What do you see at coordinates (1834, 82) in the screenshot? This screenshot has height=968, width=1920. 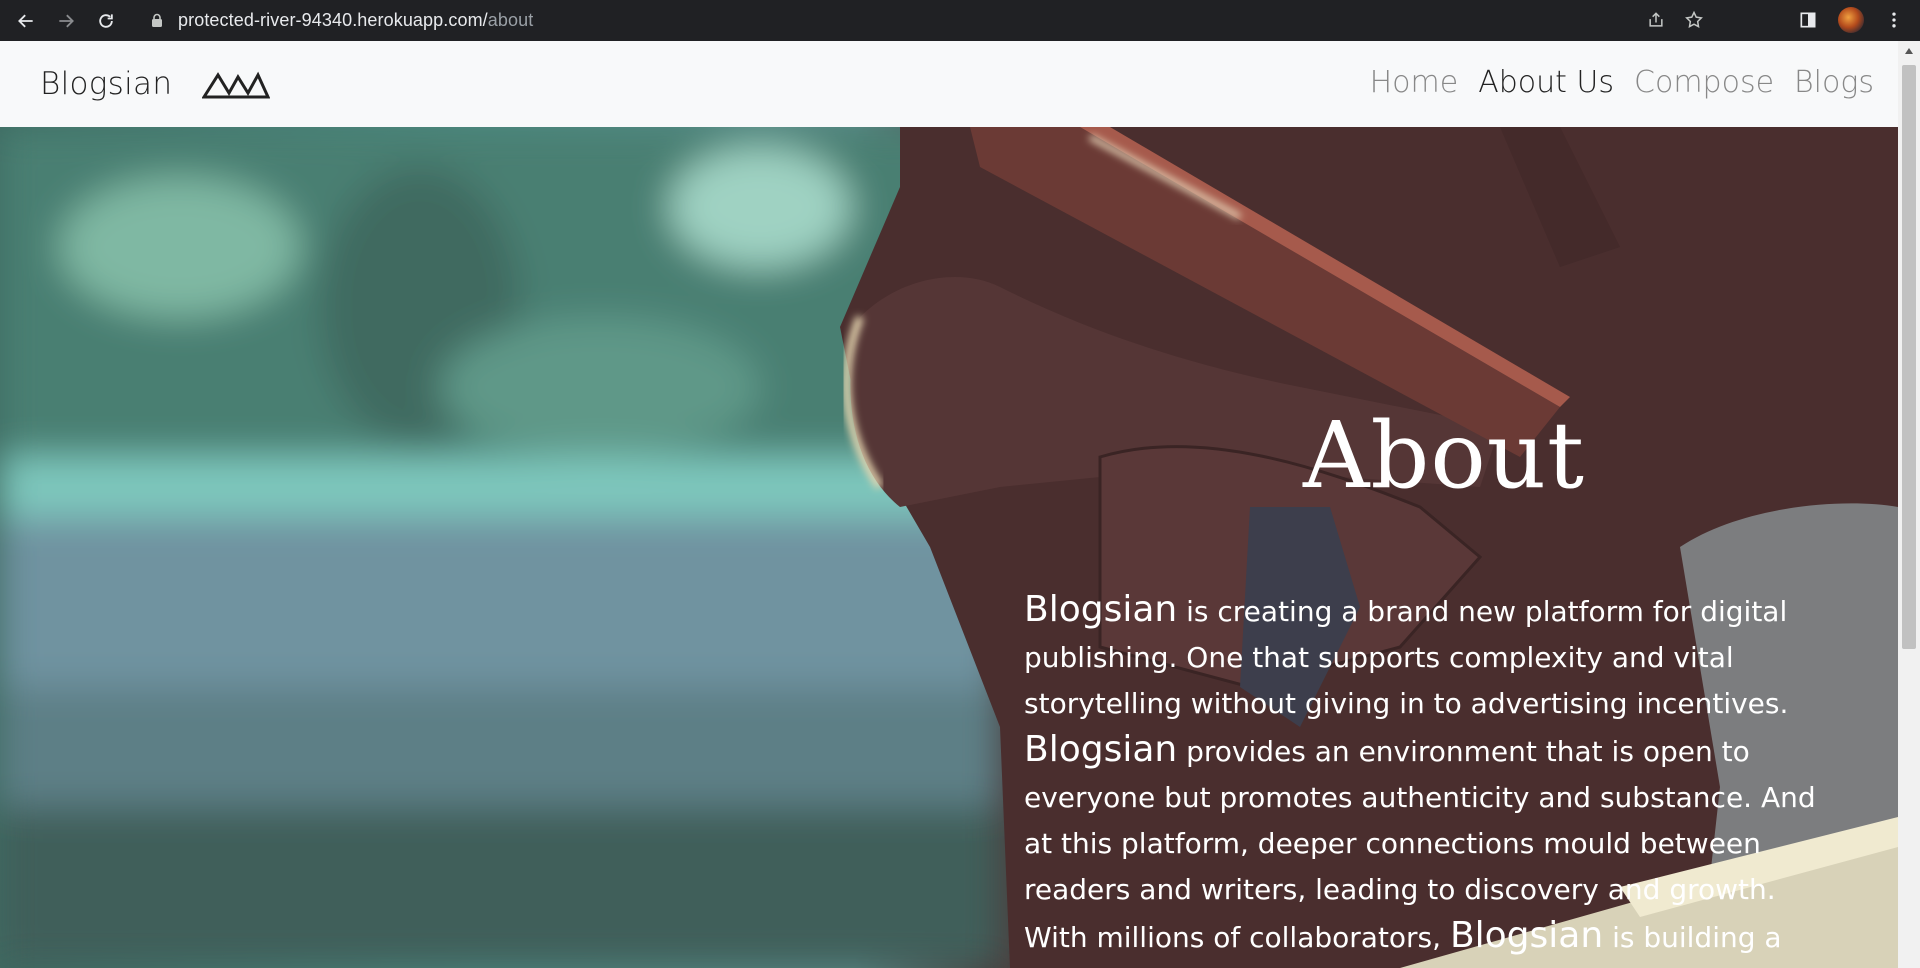 I see `nav-link-blogs: Blogs` at bounding box center [1834, 82].